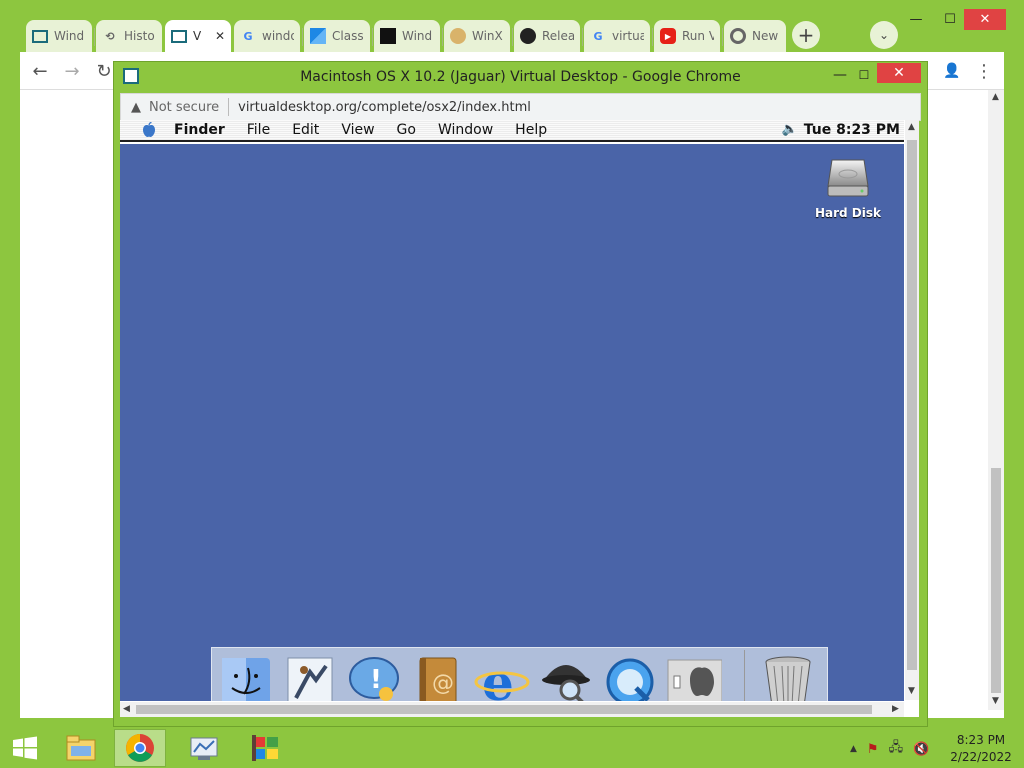  Describe the element at coordinates (864, 75) in the screenshot. I see `popup-maximize-button: ☐` at that location.